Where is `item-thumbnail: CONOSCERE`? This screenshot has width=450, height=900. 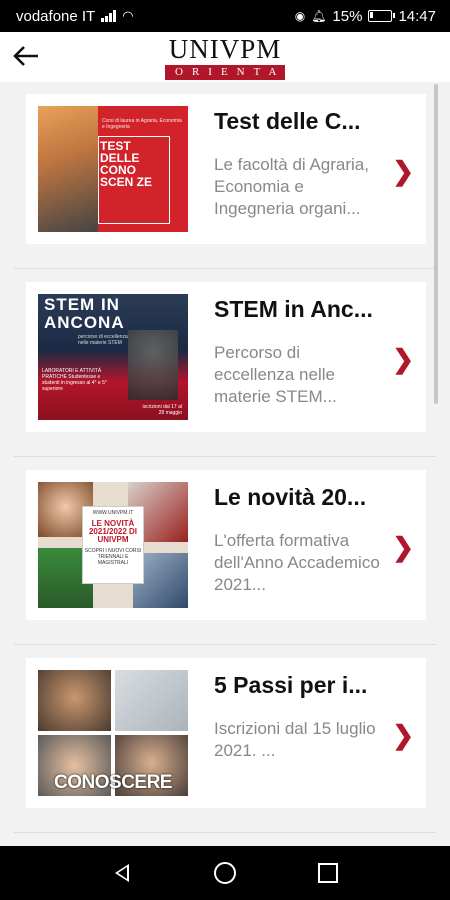 item-thumbnail: CONOSCERE is located at coordinates (113, 733).